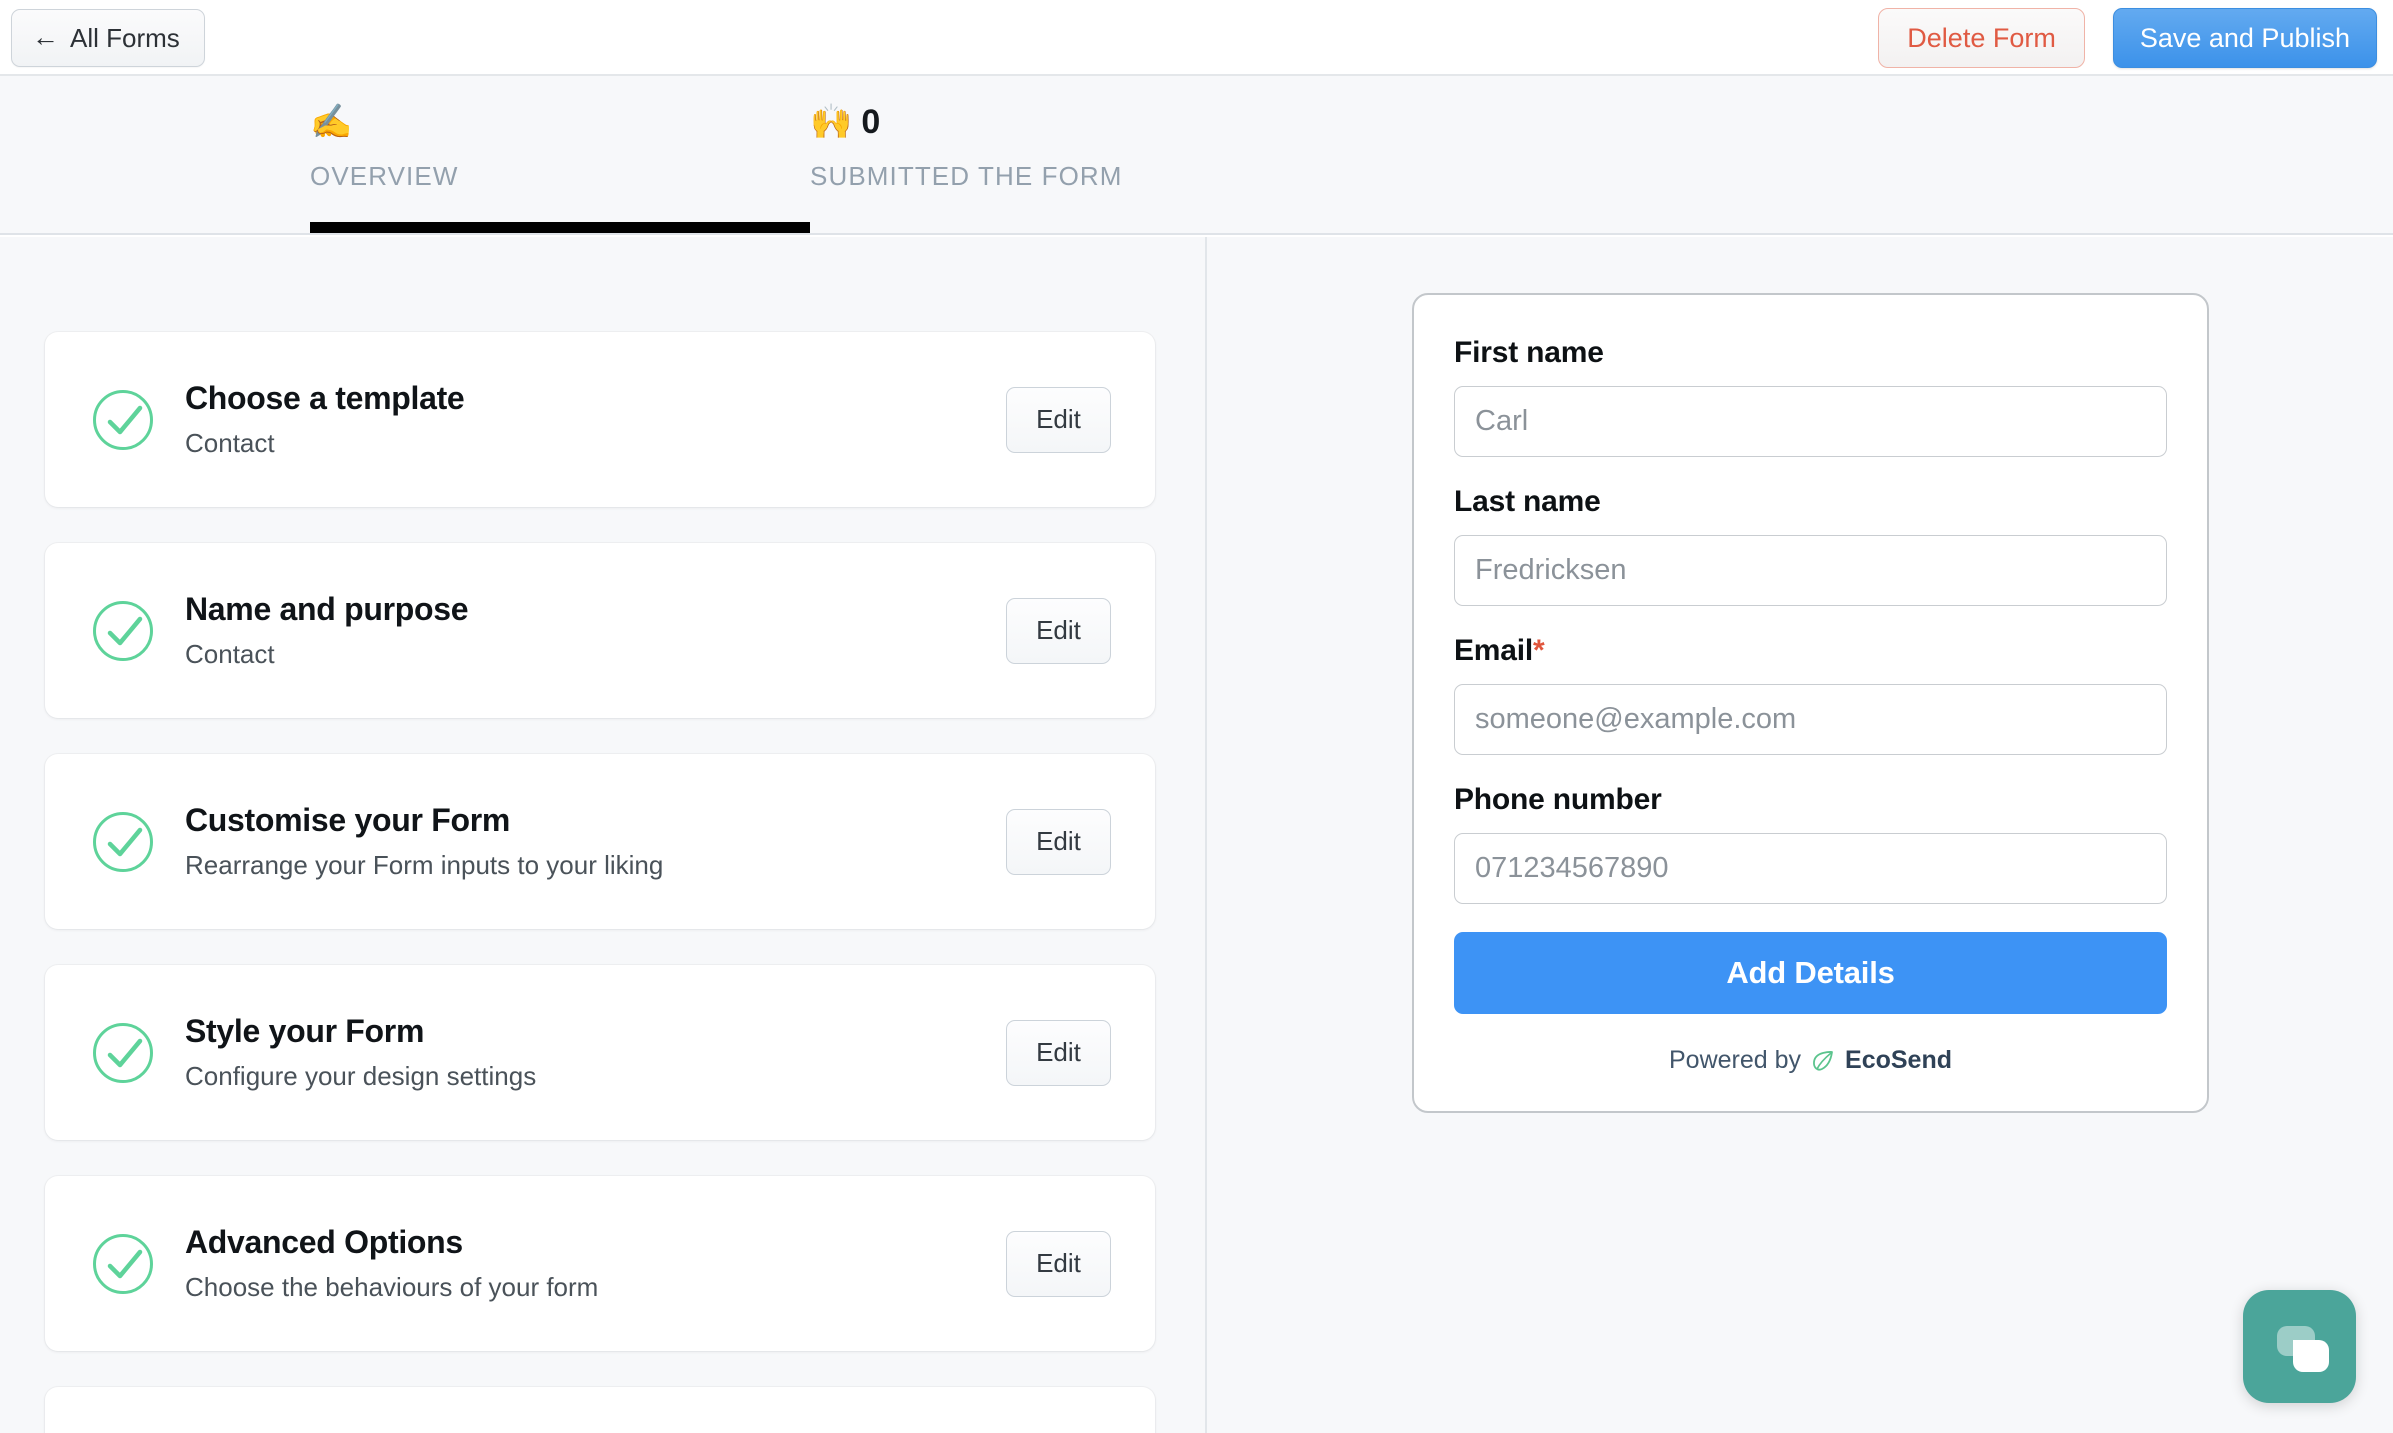 Image resolution: width=2393 pixels, height=1433 pixels. Describe the element at coordinates (595, 631) in the screenshot. I see `checklist-item-text: Name and purpose Contact` at that location.